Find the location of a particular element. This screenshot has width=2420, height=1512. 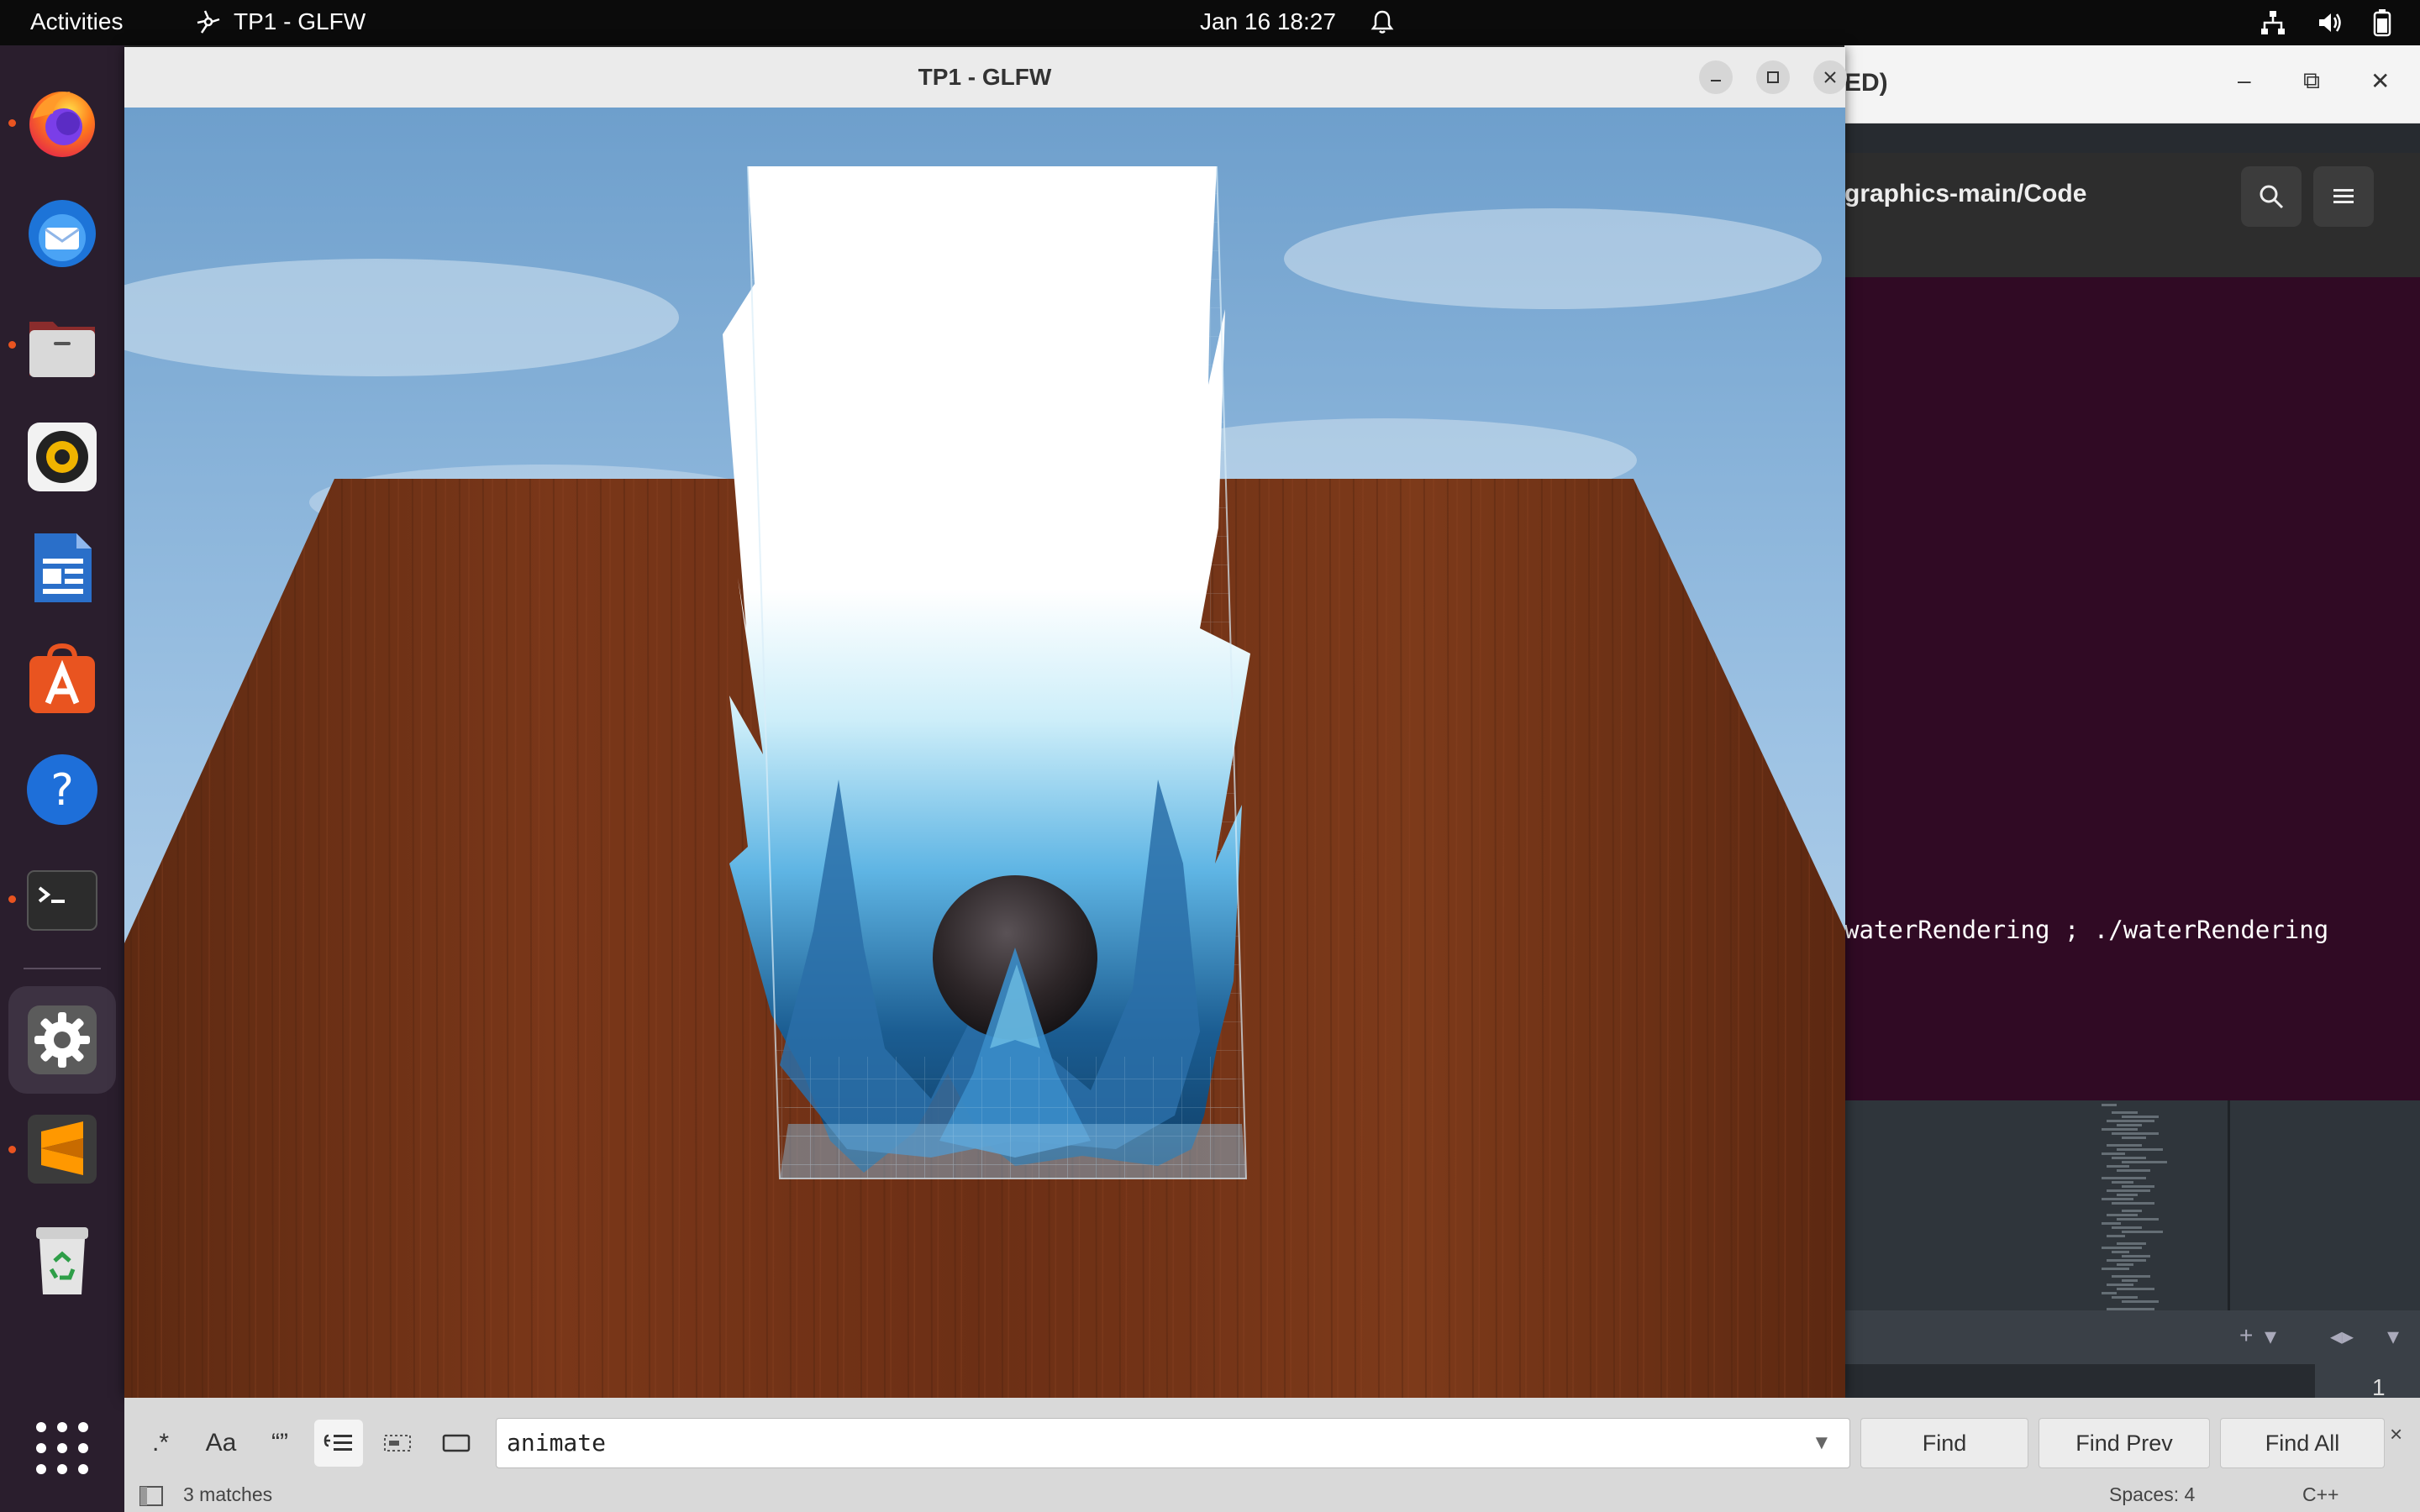

terminal-command-line: waterRendering ; ./waterRendering is located at coordinates (2086, 930).